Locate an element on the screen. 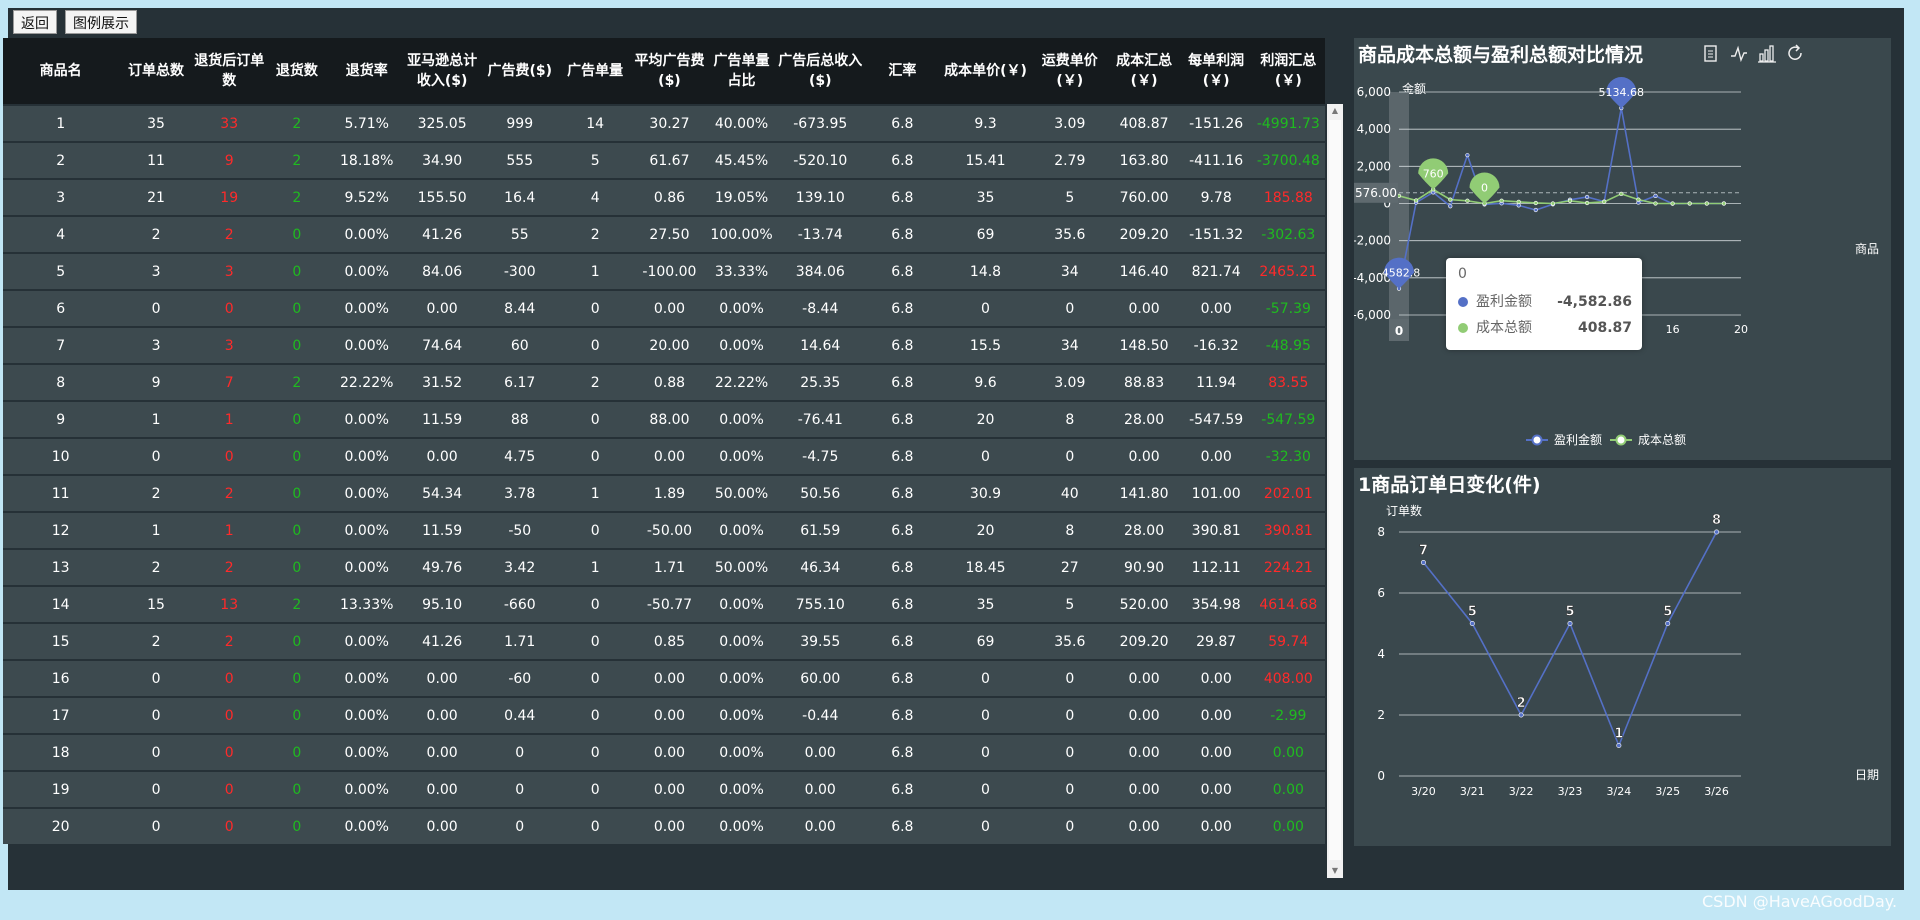 The height and width of the screenshot is (920, 1920). table-cell: 555 is located at coordinates (519, 159).